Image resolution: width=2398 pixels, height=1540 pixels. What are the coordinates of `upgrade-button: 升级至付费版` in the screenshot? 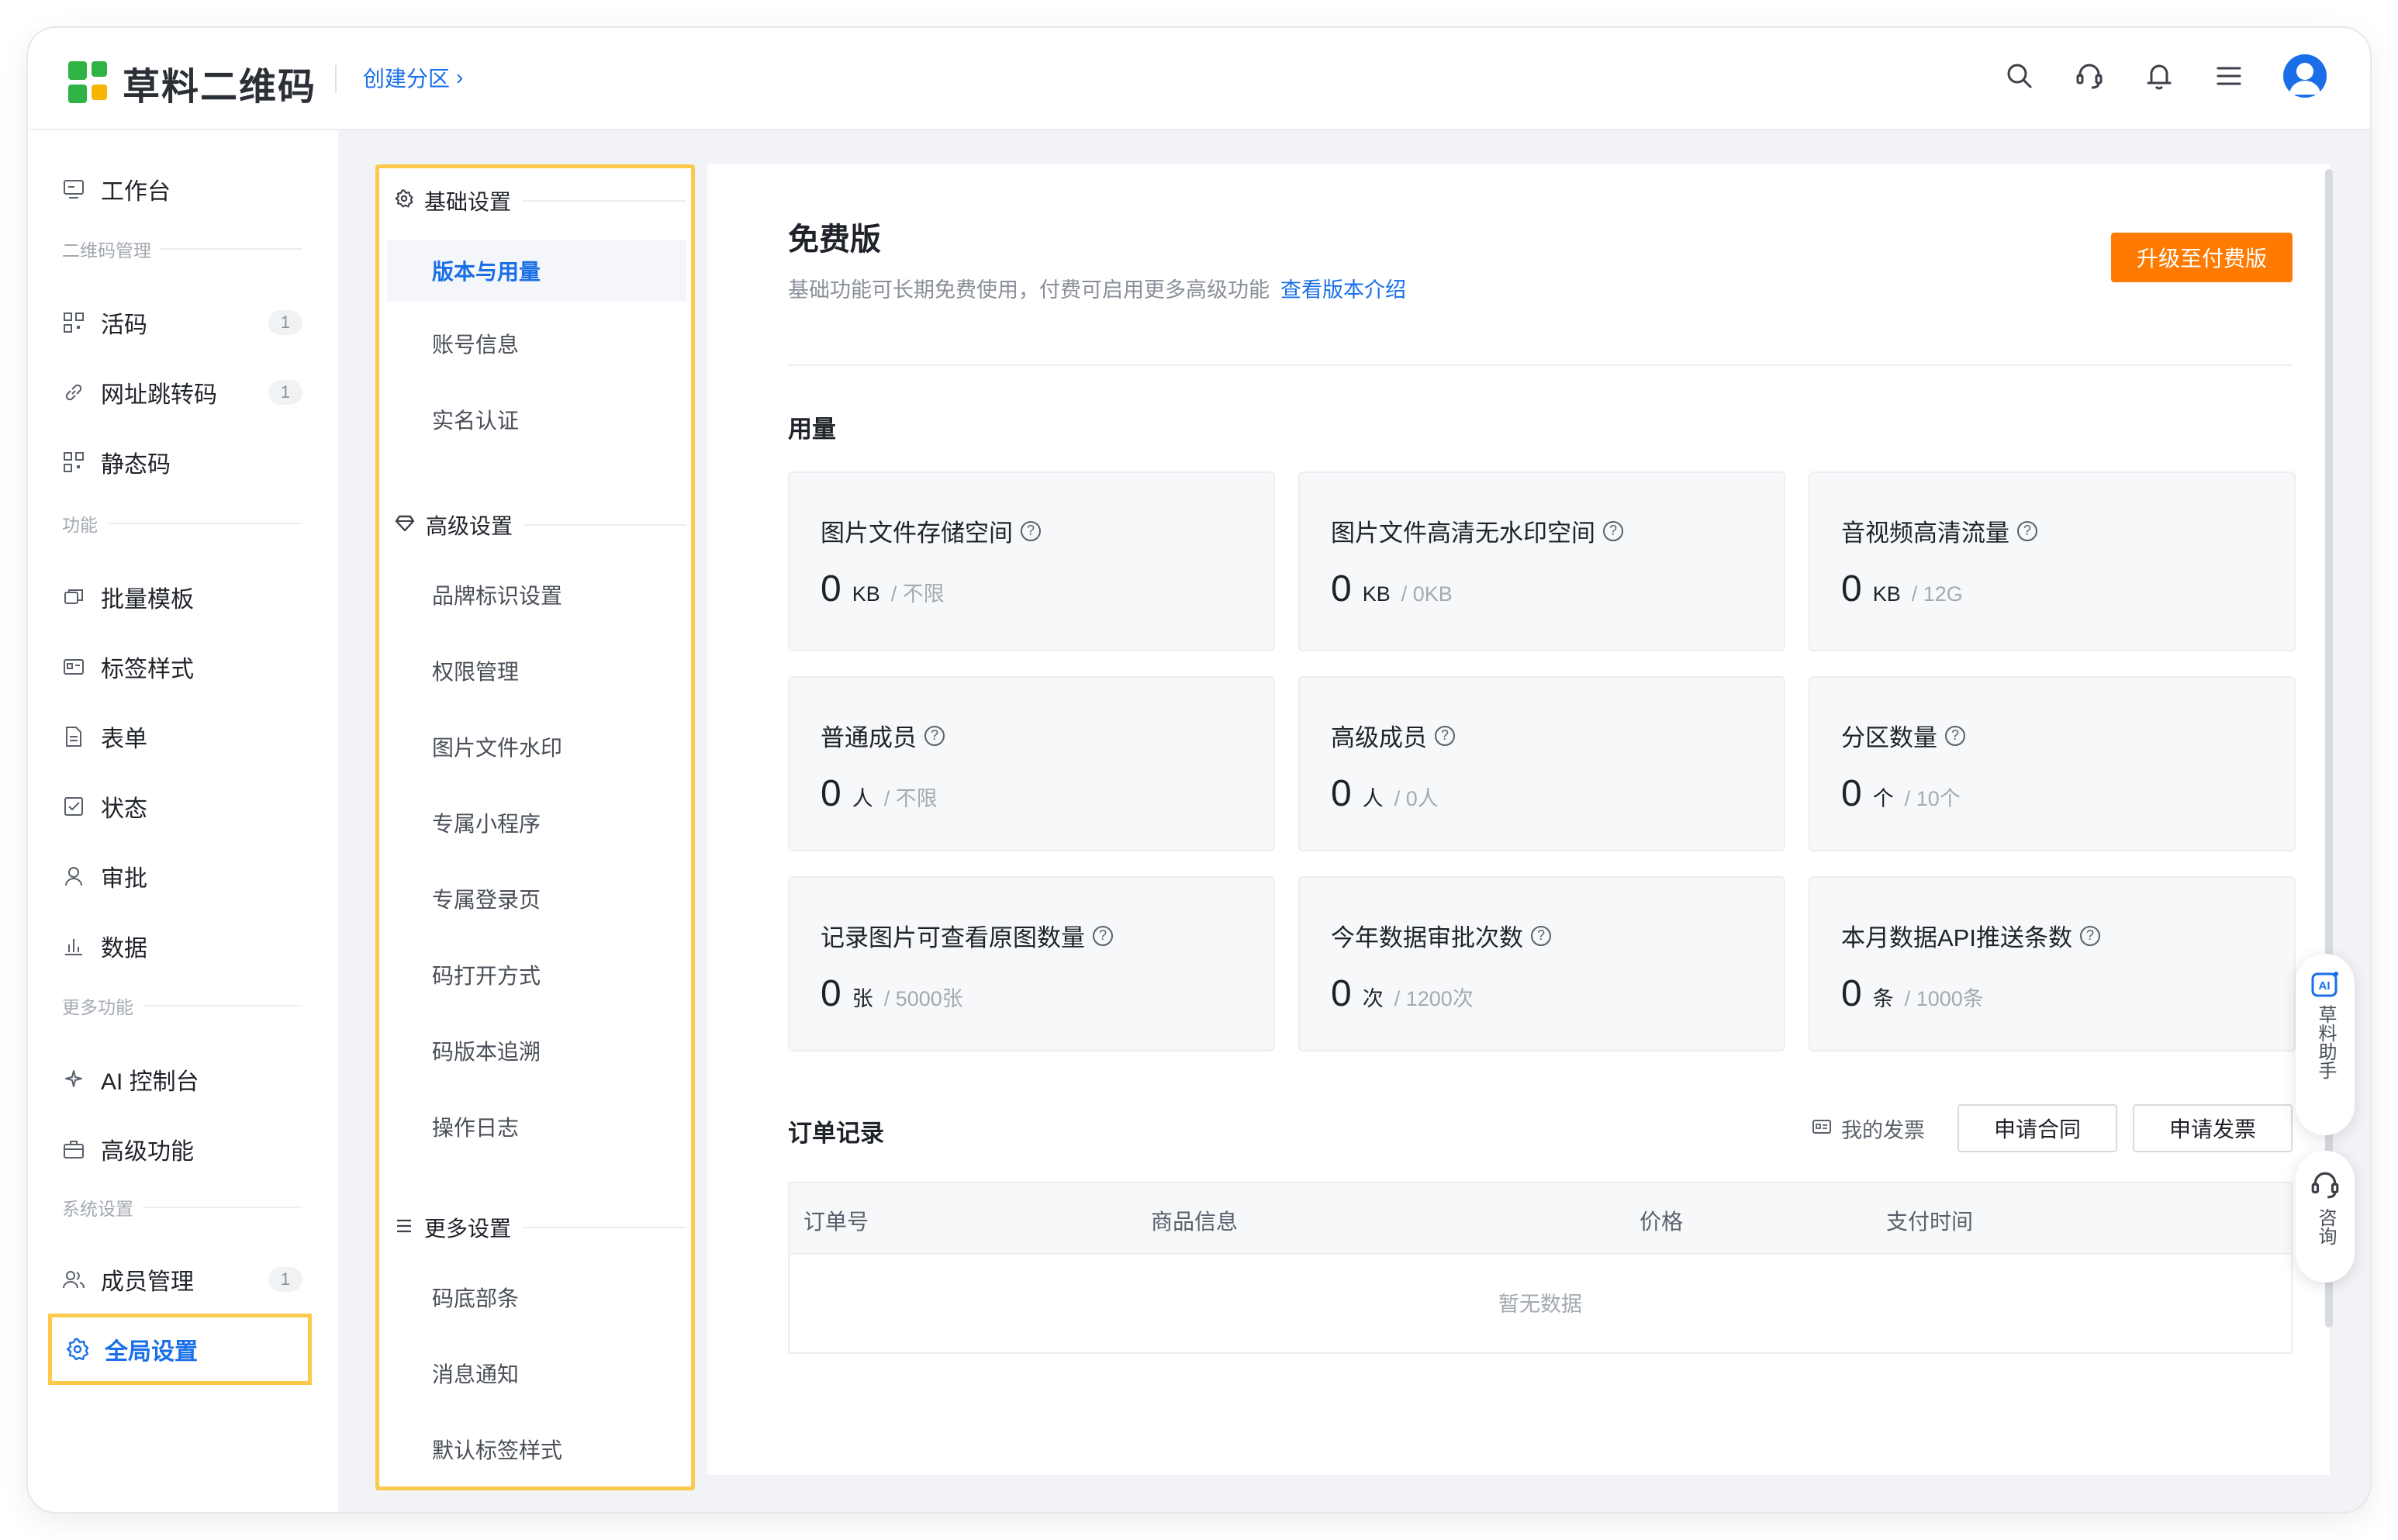 It's located at (2202, 257).